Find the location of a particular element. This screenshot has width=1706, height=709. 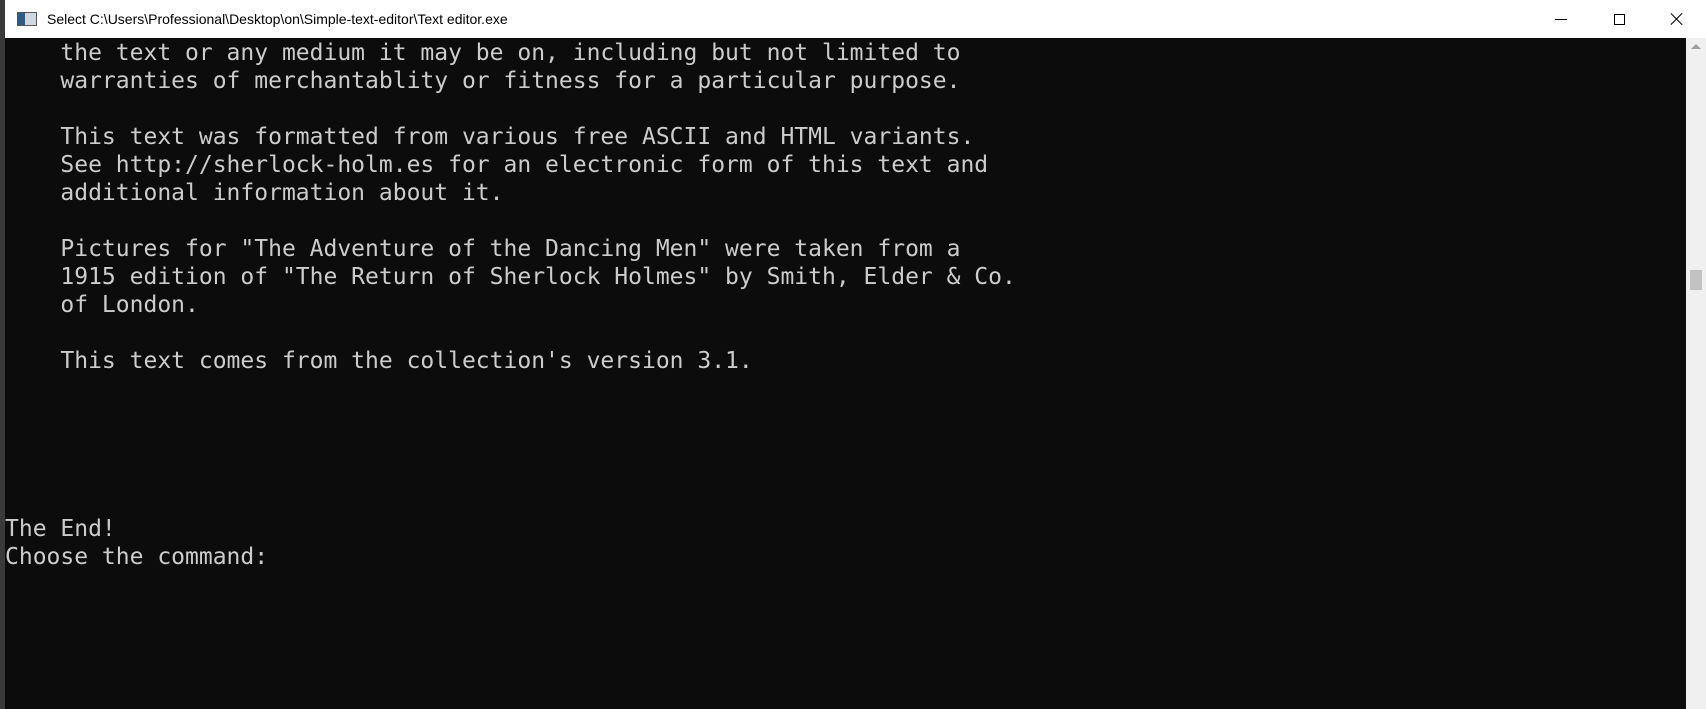

scrollbar-thumb is located at coordinates (1696, 280).